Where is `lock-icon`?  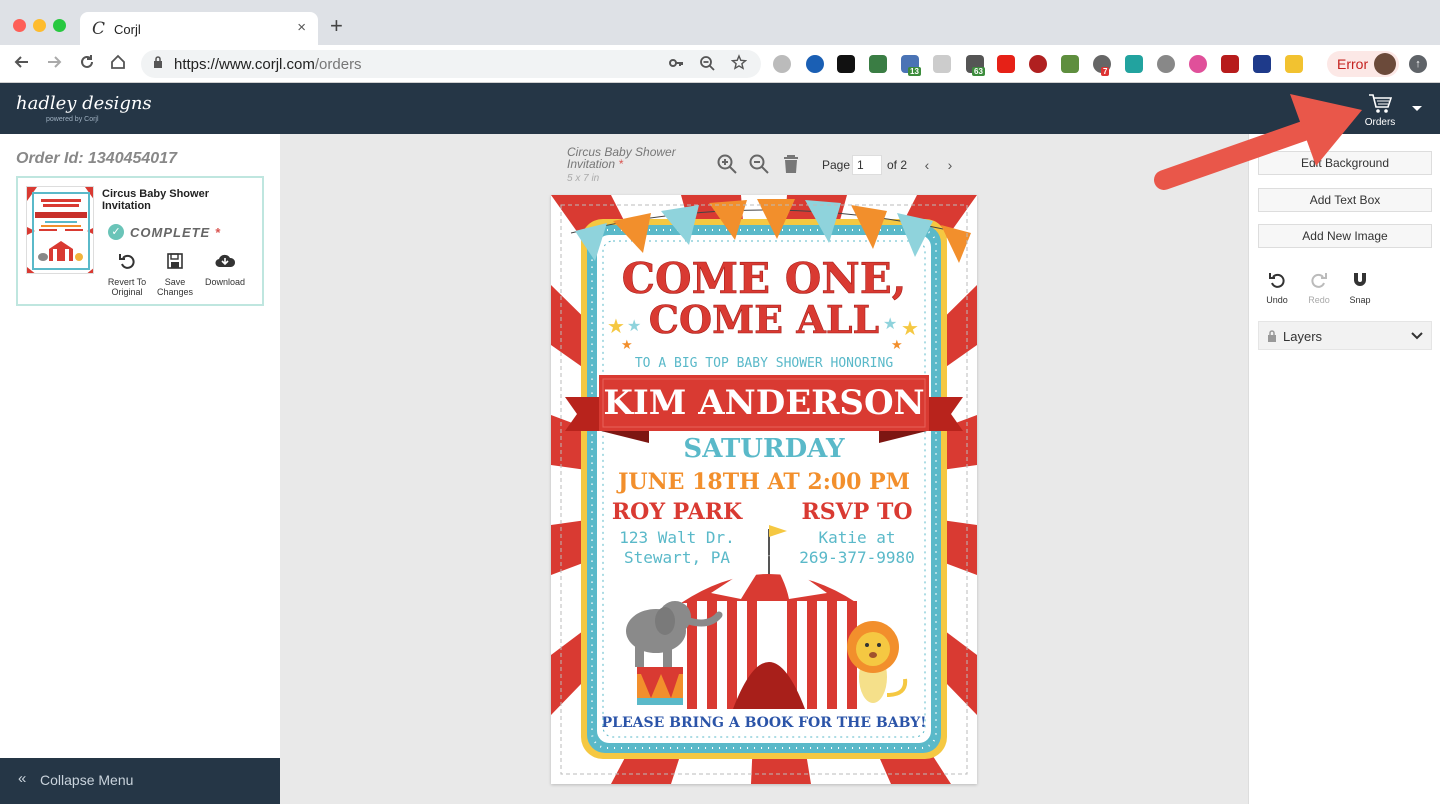
lock-icon is located at coordinates (158, 62).